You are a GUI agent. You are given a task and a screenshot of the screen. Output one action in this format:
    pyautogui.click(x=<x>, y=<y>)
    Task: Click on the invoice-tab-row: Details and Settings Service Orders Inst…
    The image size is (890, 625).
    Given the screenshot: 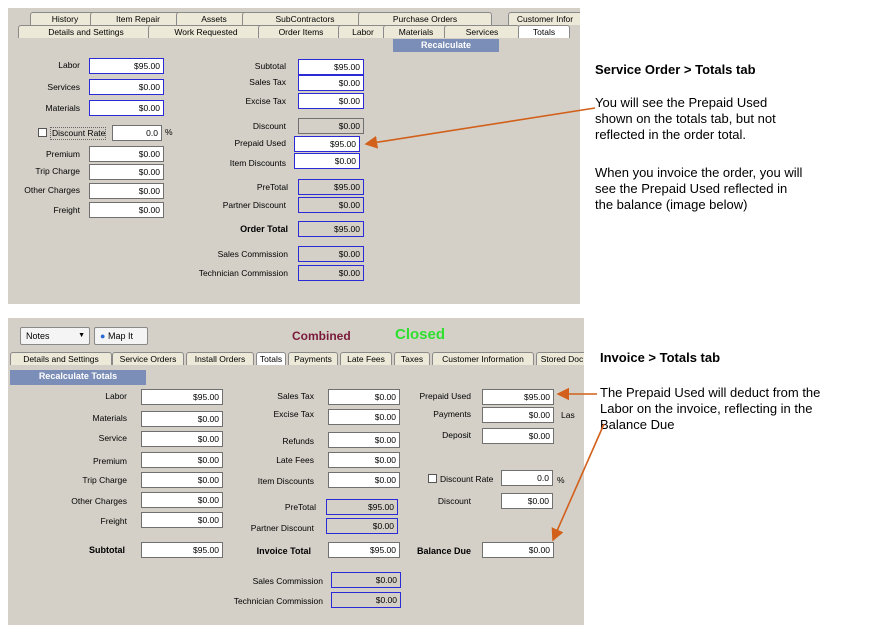 What is the action you would take?
    pyautogui.click(x=296, y=358)
    